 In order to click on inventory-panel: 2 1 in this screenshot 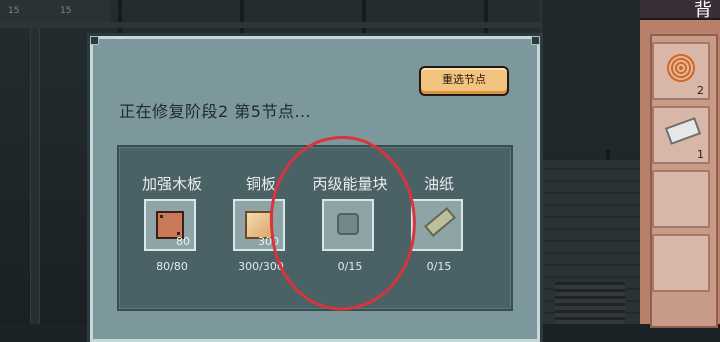, I will do `click(680, 174)`.